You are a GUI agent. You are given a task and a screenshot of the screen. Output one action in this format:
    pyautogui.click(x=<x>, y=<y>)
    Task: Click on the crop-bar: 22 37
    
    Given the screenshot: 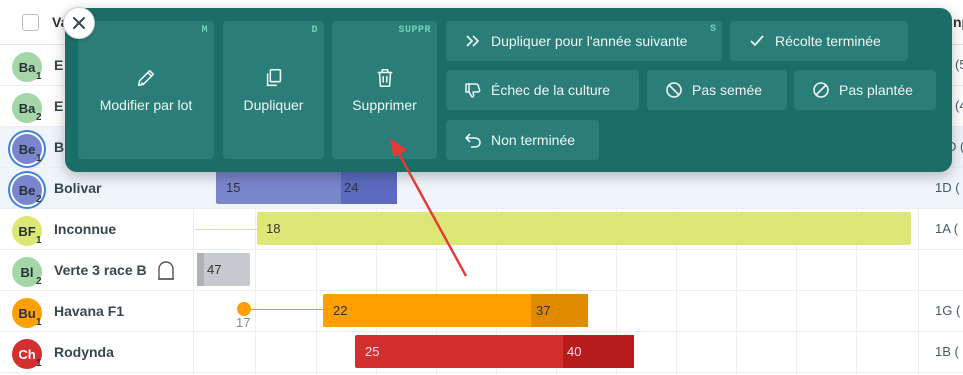 What is the action you would take?
    pyautogui.click(x=455, y=310)
    